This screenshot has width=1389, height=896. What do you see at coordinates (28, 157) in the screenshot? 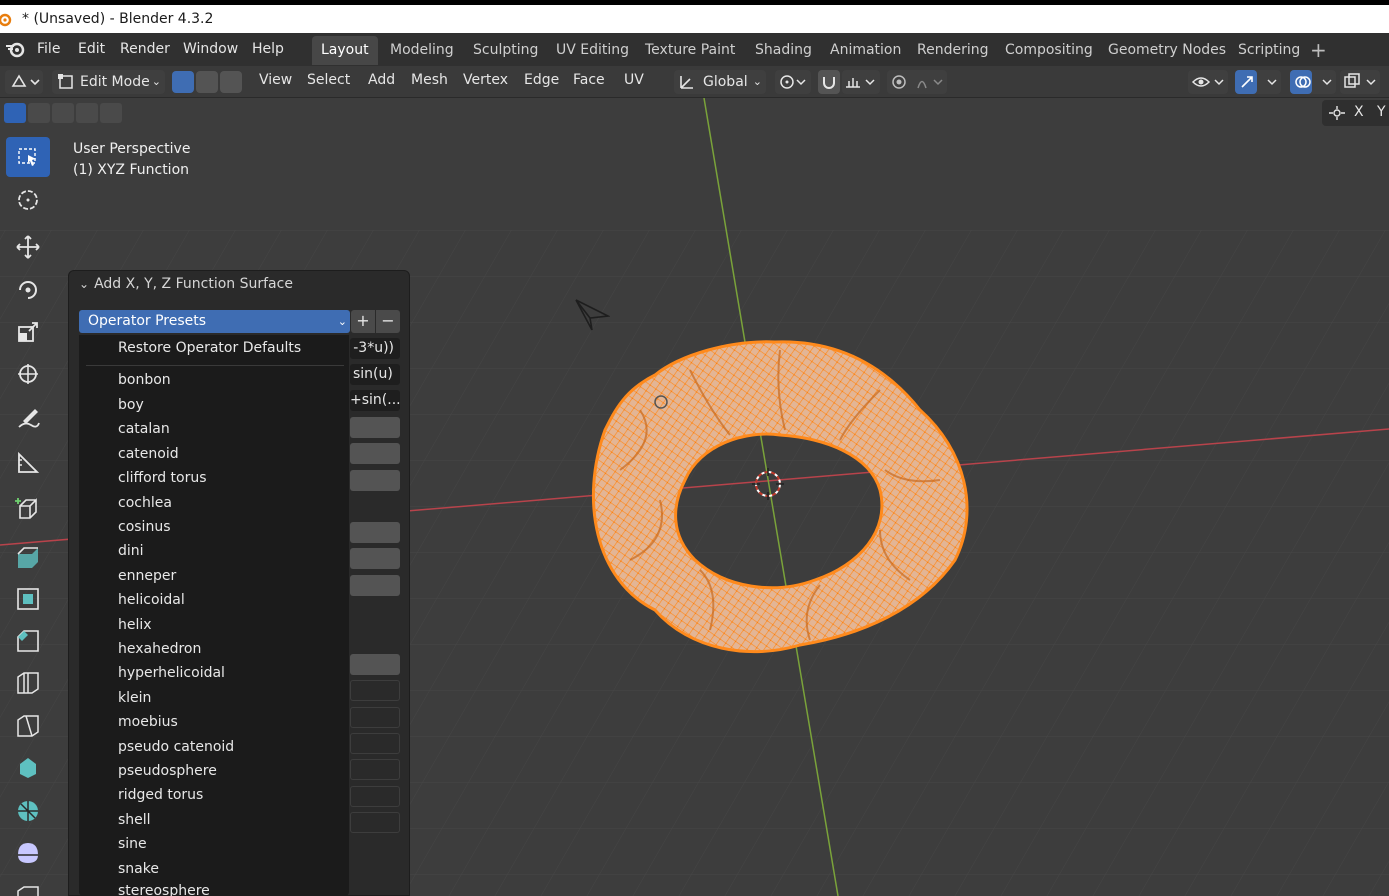
I see `tool-select-box` at bounding box center [28, 157].